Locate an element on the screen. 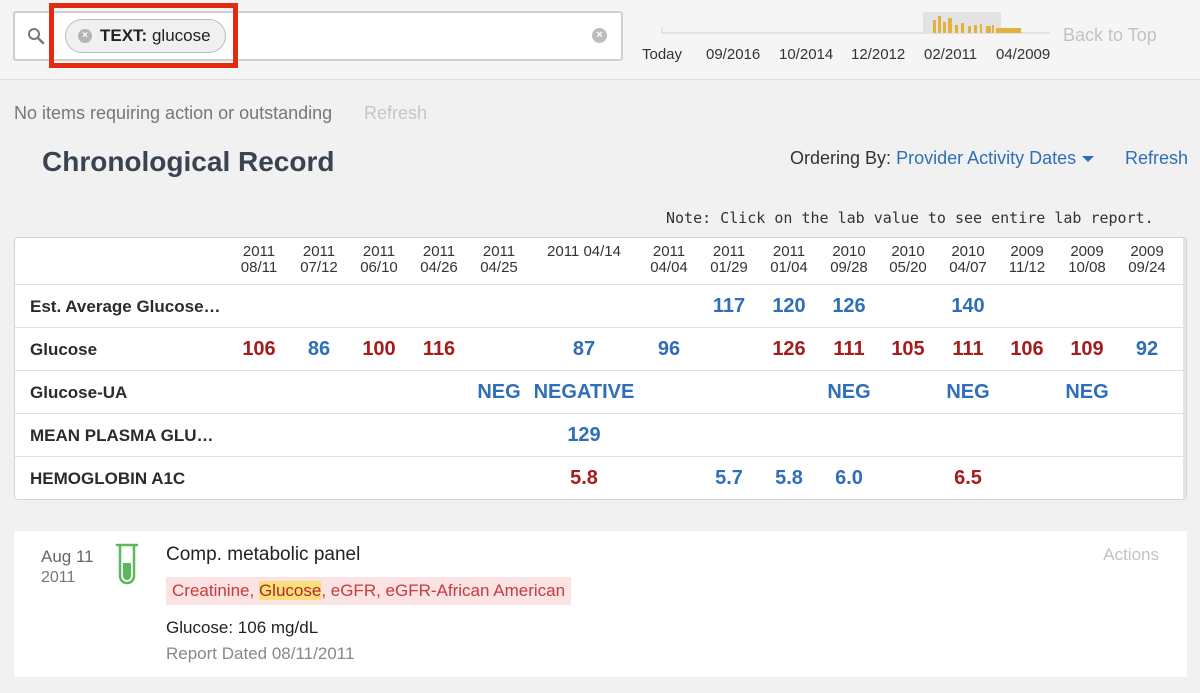 This screenshot has height=693, width=1200. date-column-header: 2011 04/14 is located at coordinates (584, 252).